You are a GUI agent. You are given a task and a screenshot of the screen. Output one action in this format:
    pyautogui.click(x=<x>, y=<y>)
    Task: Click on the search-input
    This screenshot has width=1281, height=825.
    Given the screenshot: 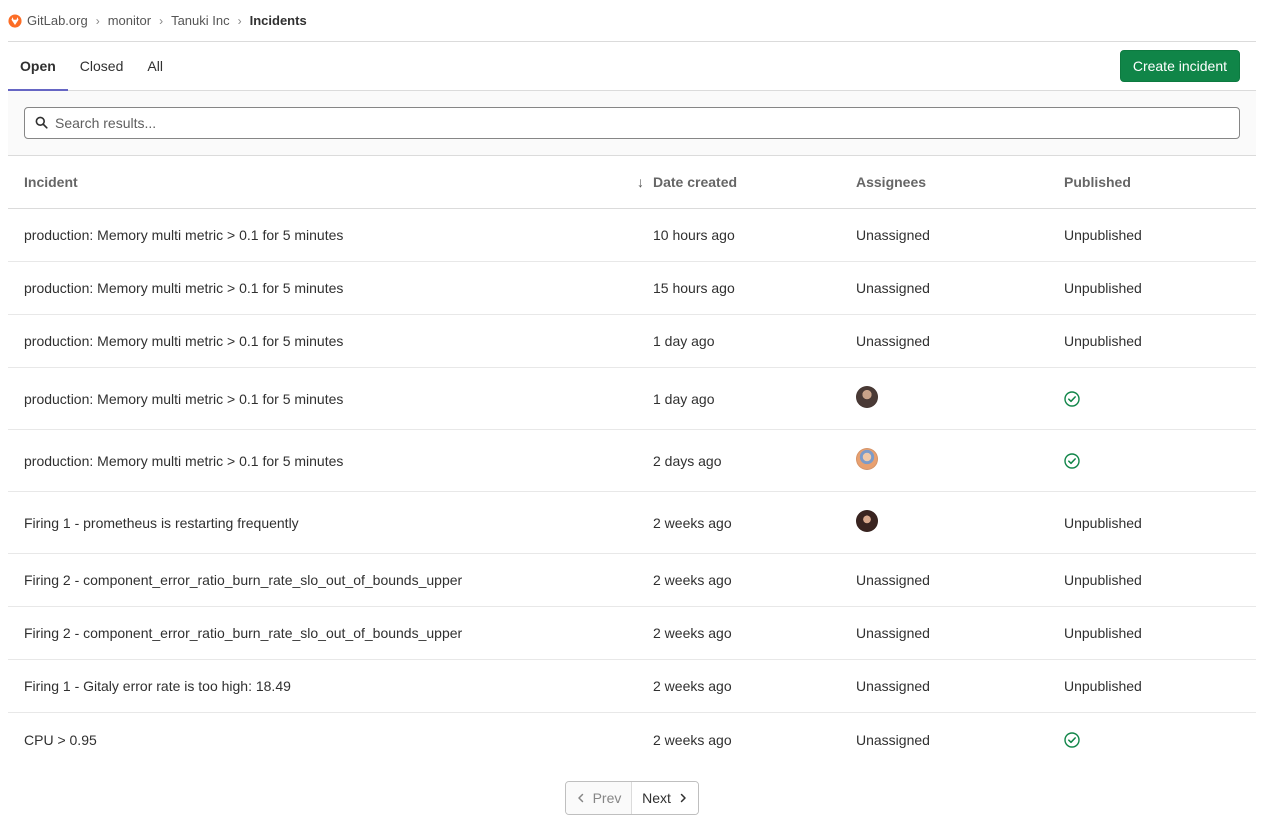 What is the action you would take?
    pyautogui.click(x=647, y=123)
    